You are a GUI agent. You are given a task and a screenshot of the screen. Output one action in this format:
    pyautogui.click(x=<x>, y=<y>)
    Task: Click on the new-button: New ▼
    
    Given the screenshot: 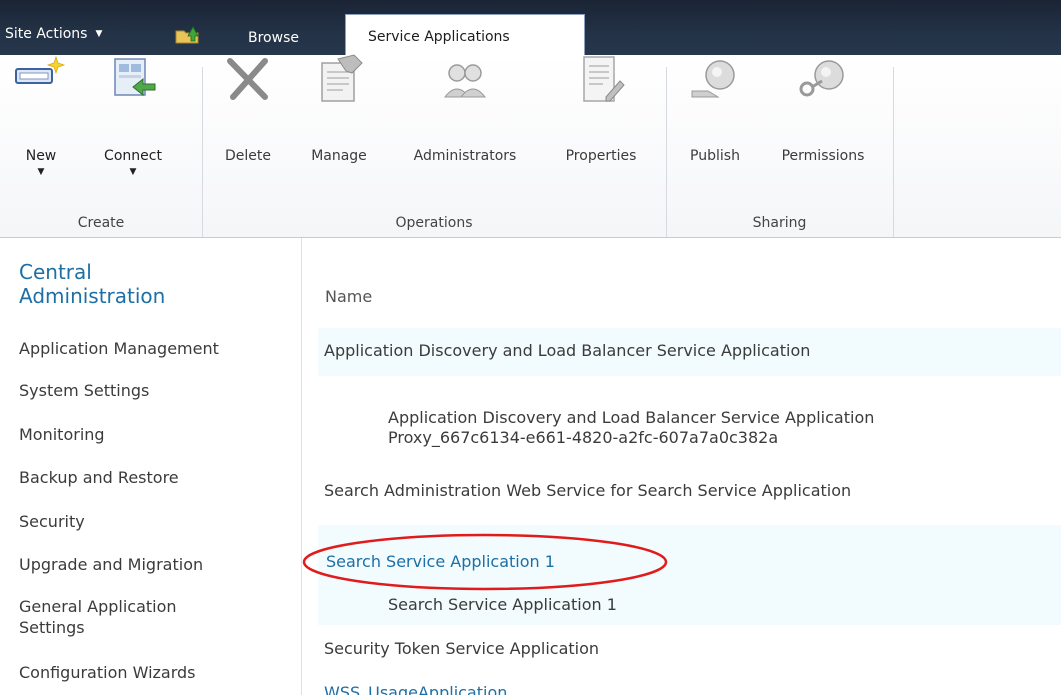 What is the action you would take?
    pyautogui.click(x=40, y=128)
    